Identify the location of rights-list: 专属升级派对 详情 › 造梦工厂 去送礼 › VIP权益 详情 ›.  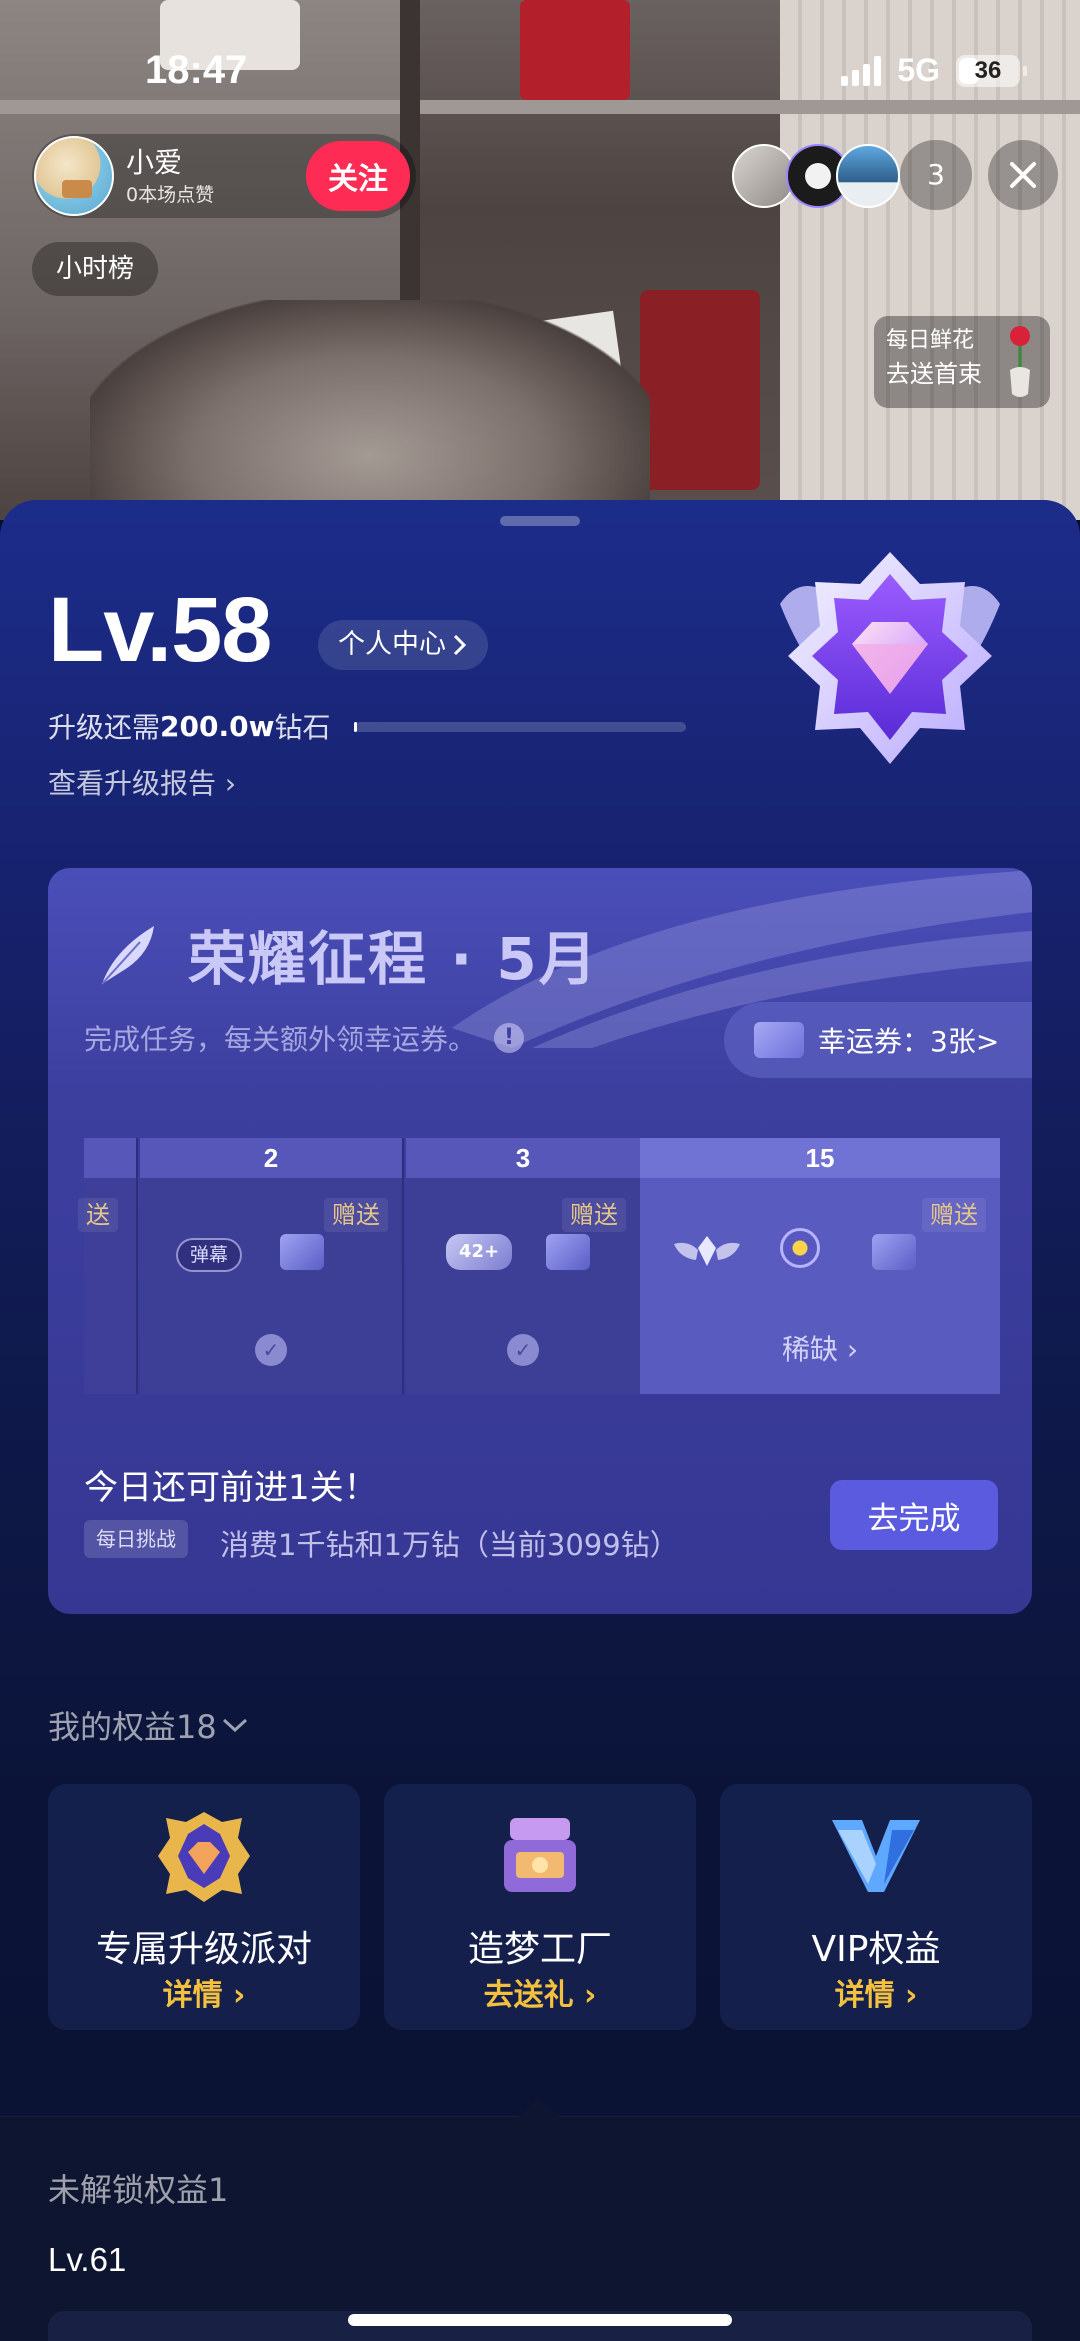
(540, 1907).